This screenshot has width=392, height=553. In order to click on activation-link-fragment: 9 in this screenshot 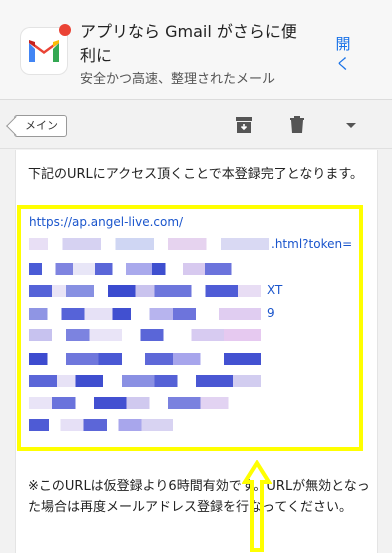, I will do `click(271, 313)`.